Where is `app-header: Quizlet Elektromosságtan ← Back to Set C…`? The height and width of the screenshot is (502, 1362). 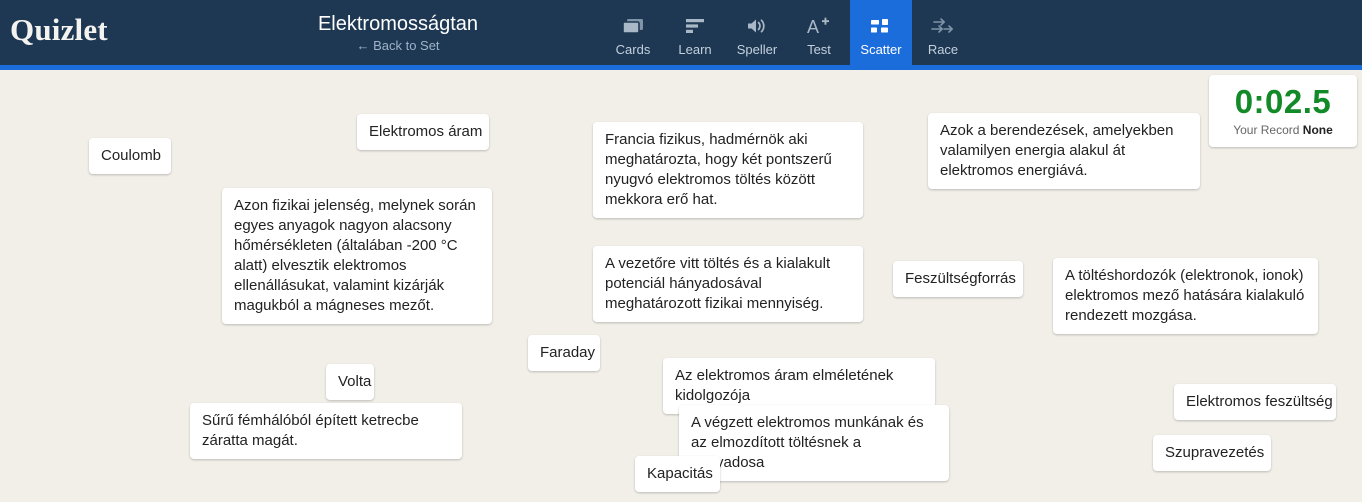 app-header: Quizlet Elektromosságtan ← Back to Set C… is located at coordinates (681, 35).